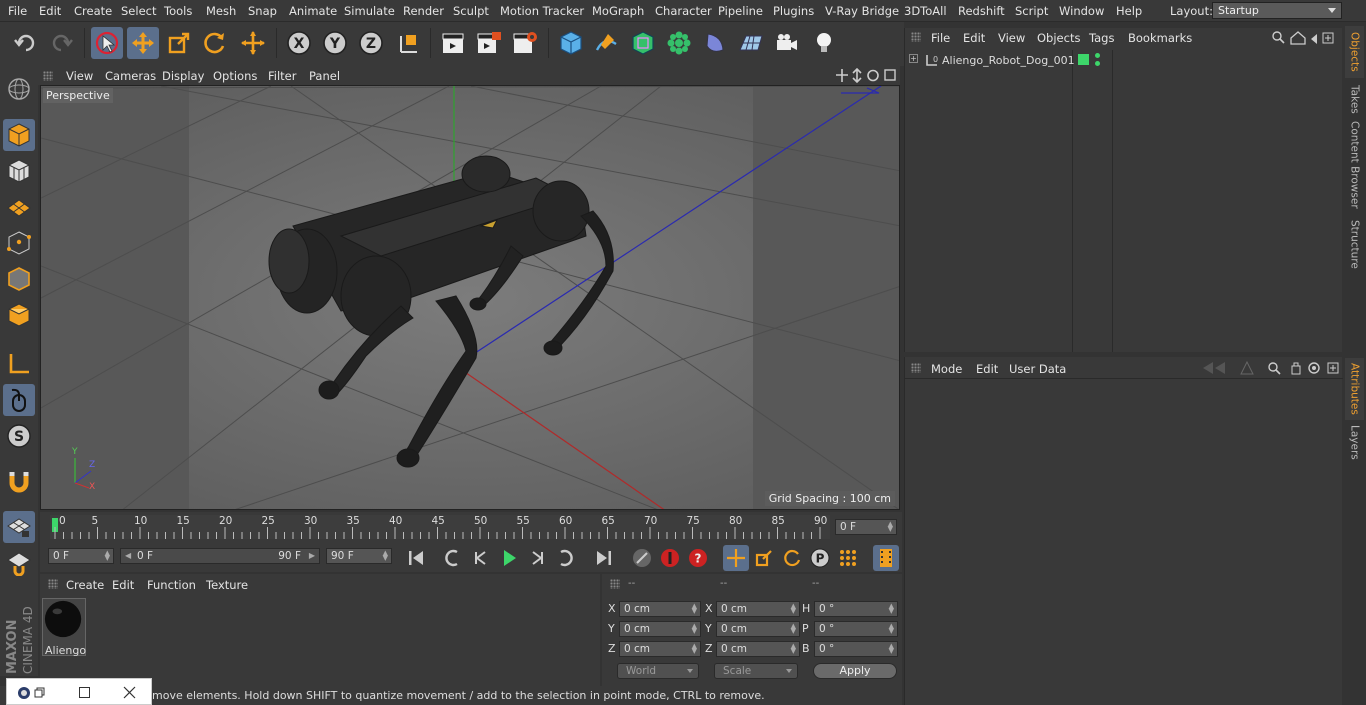 The image size is (1366, 705). I want to click on workplane-mode-button, so click(19, 207).